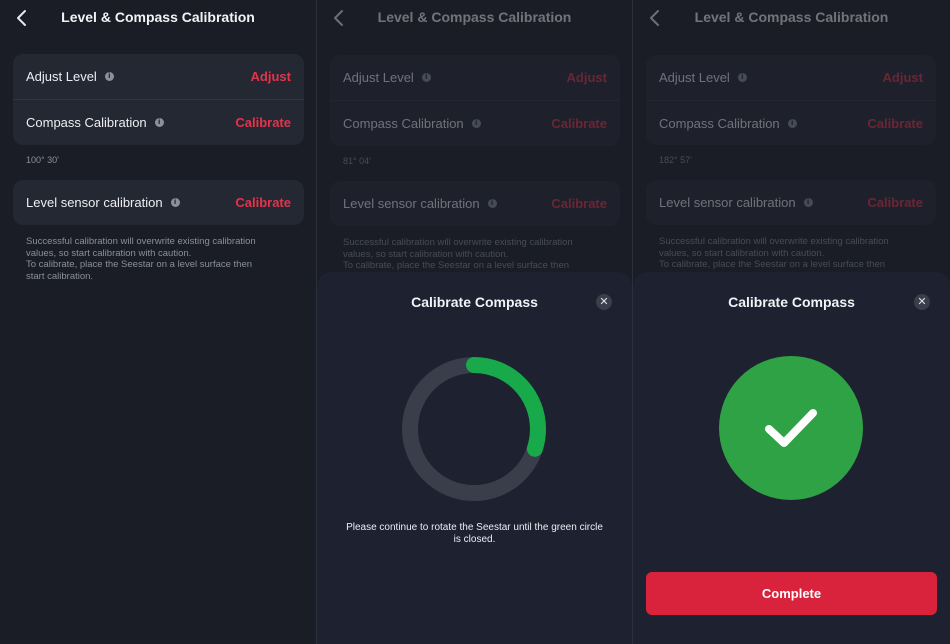 This screenshot has width=950, height=644. What do you see at coordinates (474, 429) in the screenshot?
I see `progress-ring` at bounding box center [474, 429].